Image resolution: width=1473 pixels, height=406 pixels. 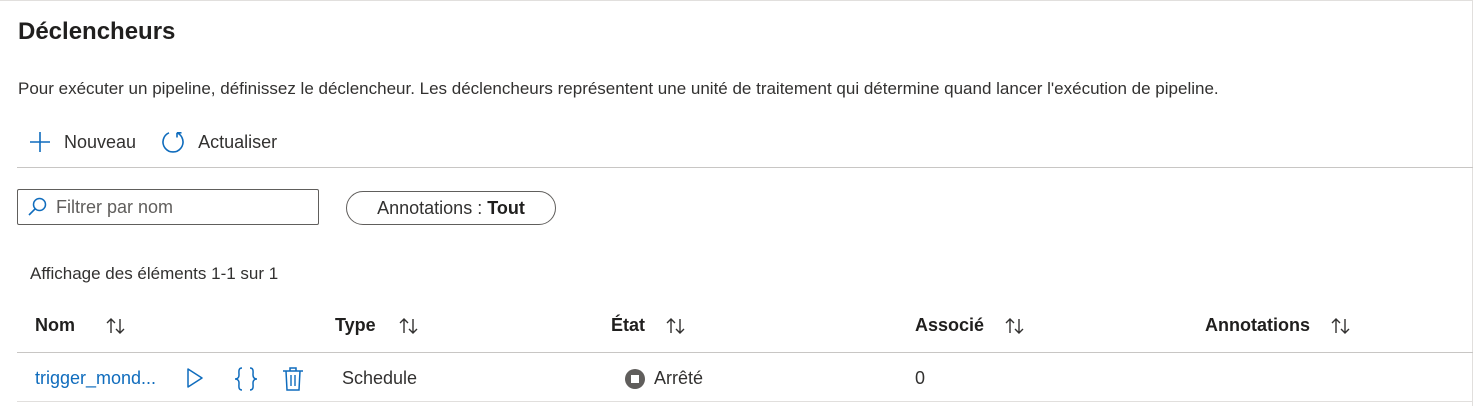 What do you see at coordinates (238, 141) in the screenshot?
I see `refresh-button-label: Actualiser` at bounding box center [238, 141].